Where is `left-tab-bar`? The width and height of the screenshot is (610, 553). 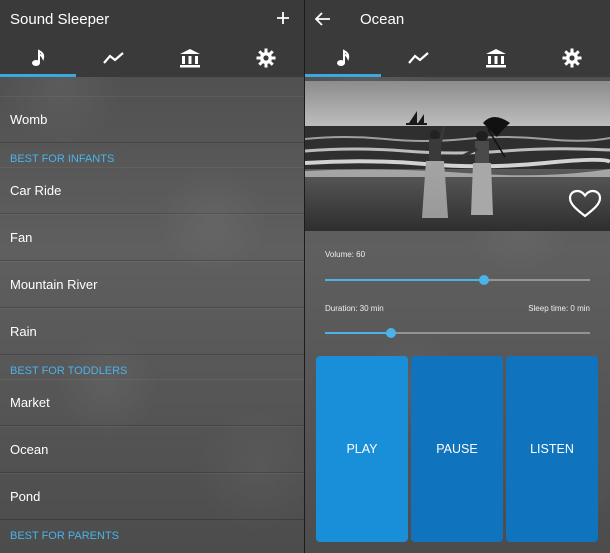 left-tab-bar is located at coordinates (152, 57).